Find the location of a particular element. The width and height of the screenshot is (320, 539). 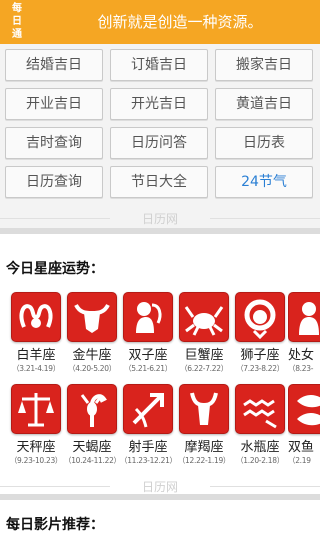

zodiac-libra: 天秤座 （9.23-10.23） is located at coordinates (36, 425).